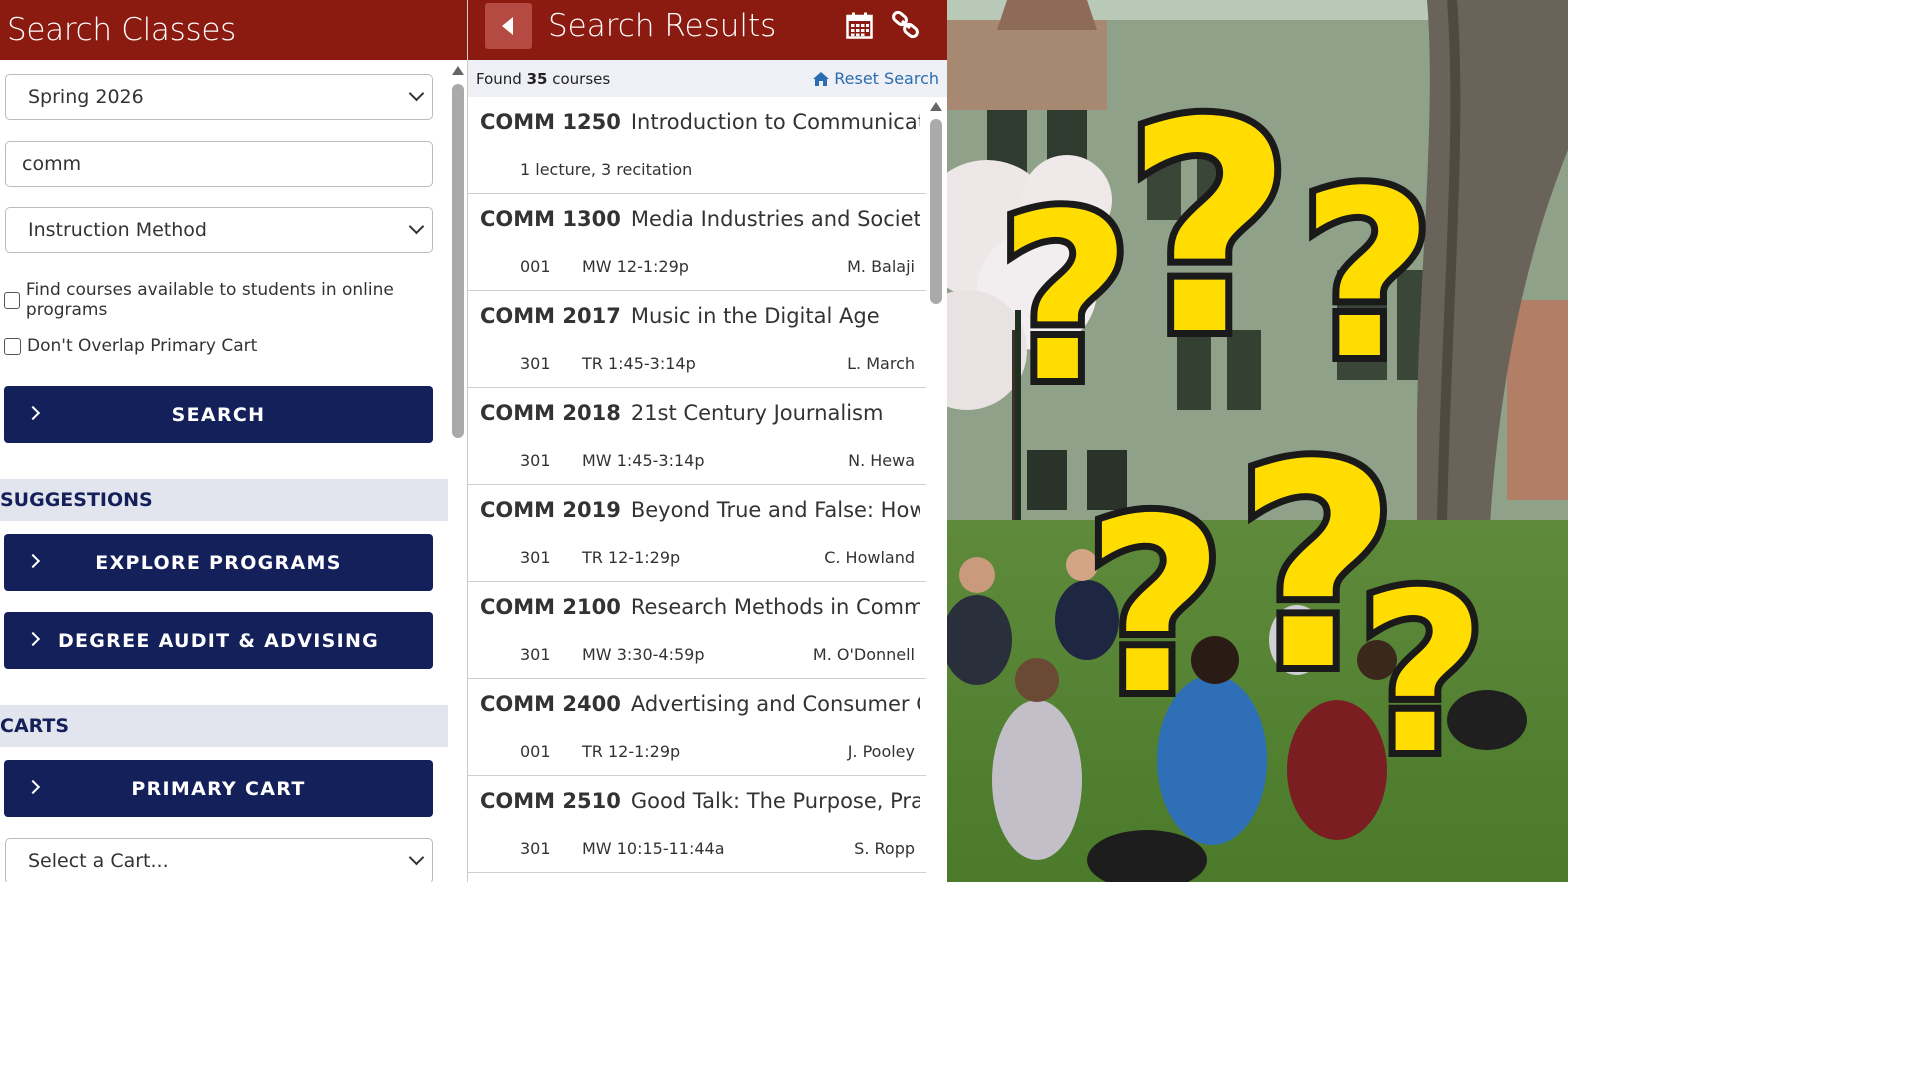 The width and height of the screenshot is (1920, 1080). What do you see at coordinates (881, 266) in the screenshot?
I see `instructor: M. Balaji` at bounding box center [881, 266].